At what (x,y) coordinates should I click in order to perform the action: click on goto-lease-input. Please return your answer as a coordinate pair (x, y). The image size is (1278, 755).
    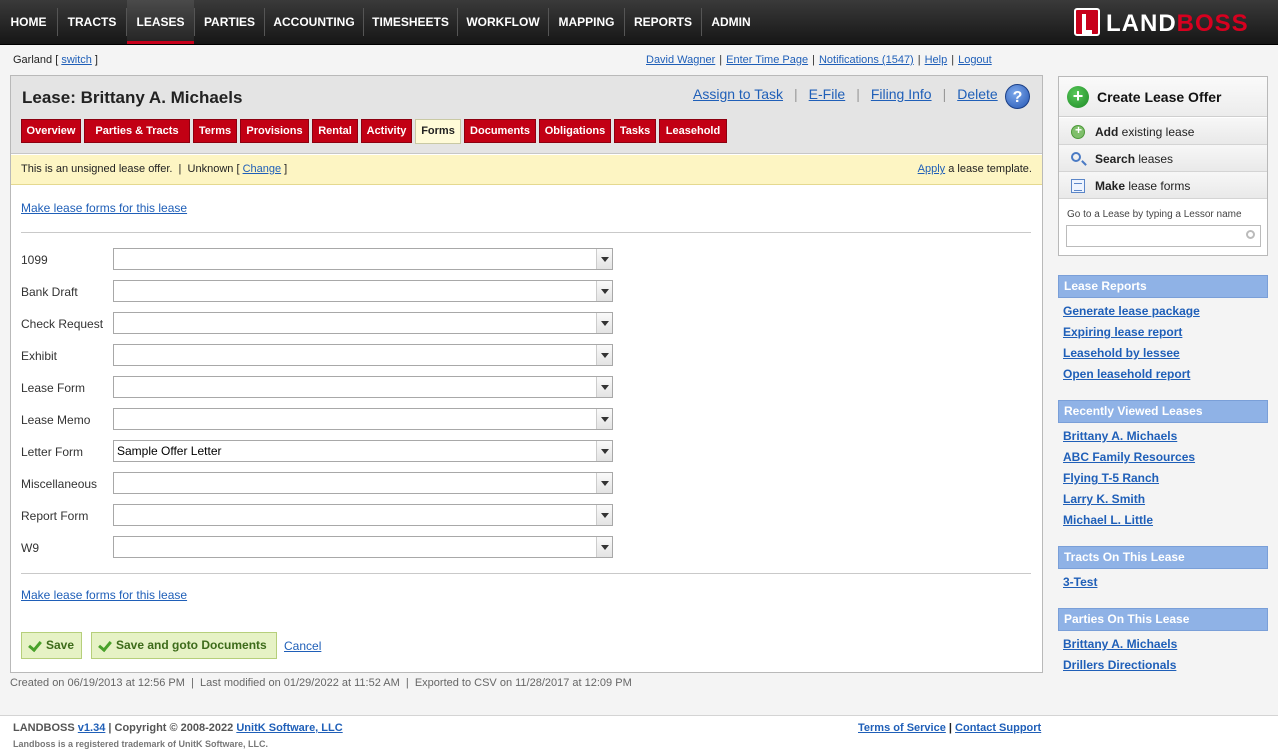
    Looking at the image, I should click on (1163, 236).